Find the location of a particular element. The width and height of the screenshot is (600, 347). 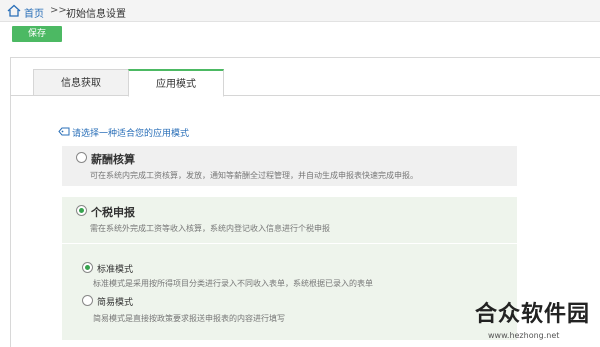

standard-mode-title: 标准模式 is located at coordinates (115, 270).